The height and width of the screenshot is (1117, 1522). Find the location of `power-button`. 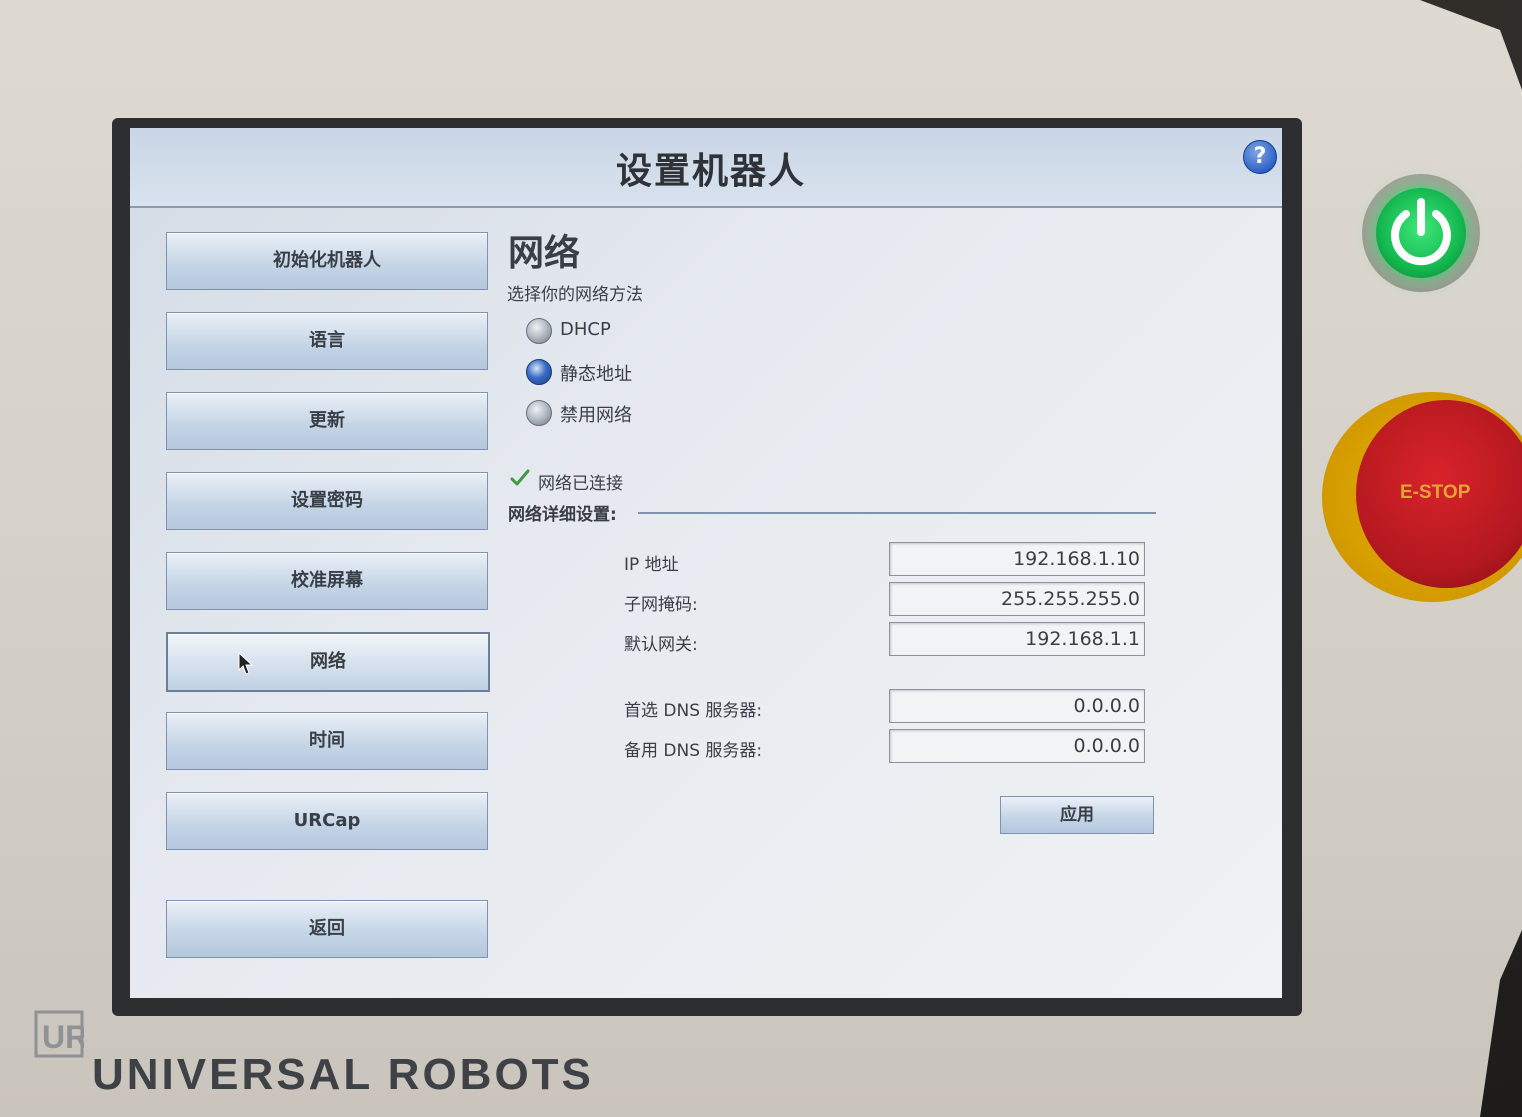

power-button is located at coordinates (1421, 233).